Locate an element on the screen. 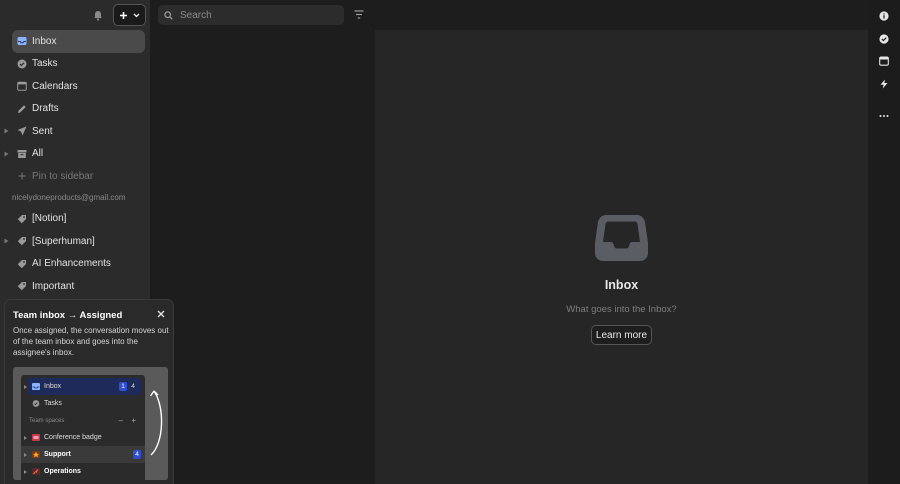  sidebar-item-label: [Superhuman] is located at coordinates (63, 241).